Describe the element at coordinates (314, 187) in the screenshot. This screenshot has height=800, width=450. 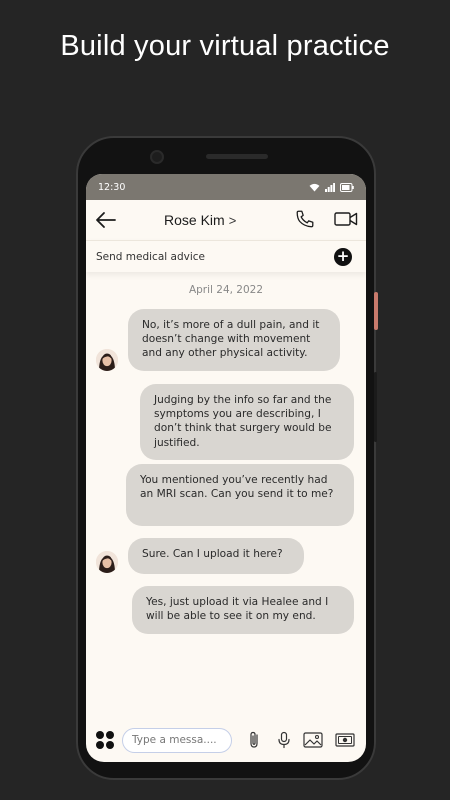
I see `wifi-icon` at that location.